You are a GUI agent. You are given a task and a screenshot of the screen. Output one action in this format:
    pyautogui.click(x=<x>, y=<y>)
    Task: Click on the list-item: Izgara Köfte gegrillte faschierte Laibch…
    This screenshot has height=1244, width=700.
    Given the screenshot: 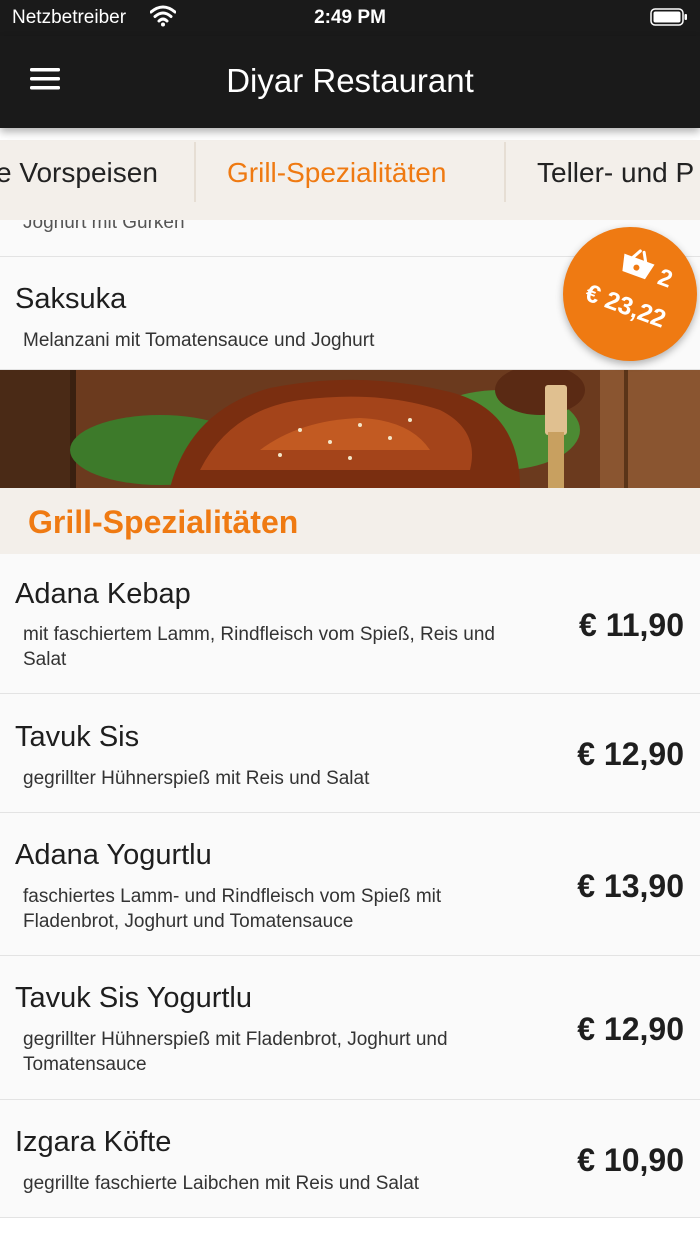 What is the action you would take?
    pyautogui.click(x=350, y=1159)
    